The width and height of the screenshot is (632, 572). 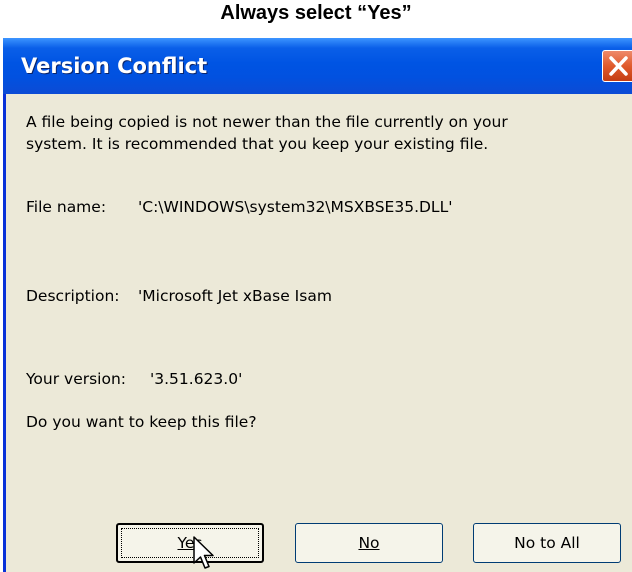 I want to click on close-button, so click(x=617, y=66).